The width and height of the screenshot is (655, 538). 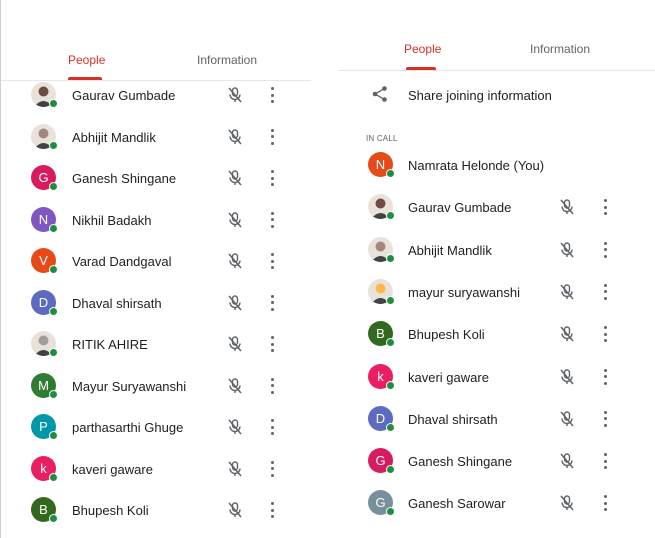 What do you see at coordinates (44, 468) in the screenshot?
I see `avatar: k` at bounding box center [44, 468].